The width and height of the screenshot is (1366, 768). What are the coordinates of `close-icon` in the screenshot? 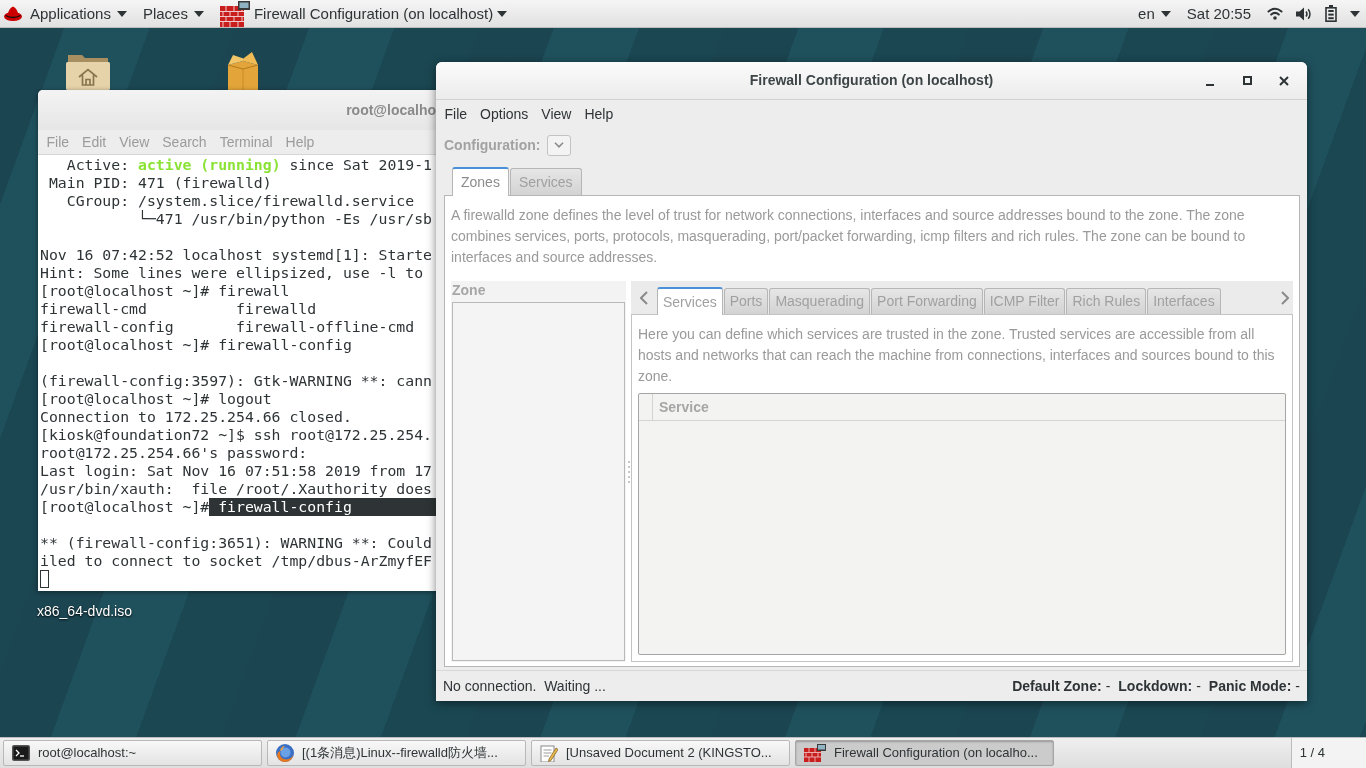 It's located at (1284, 80).